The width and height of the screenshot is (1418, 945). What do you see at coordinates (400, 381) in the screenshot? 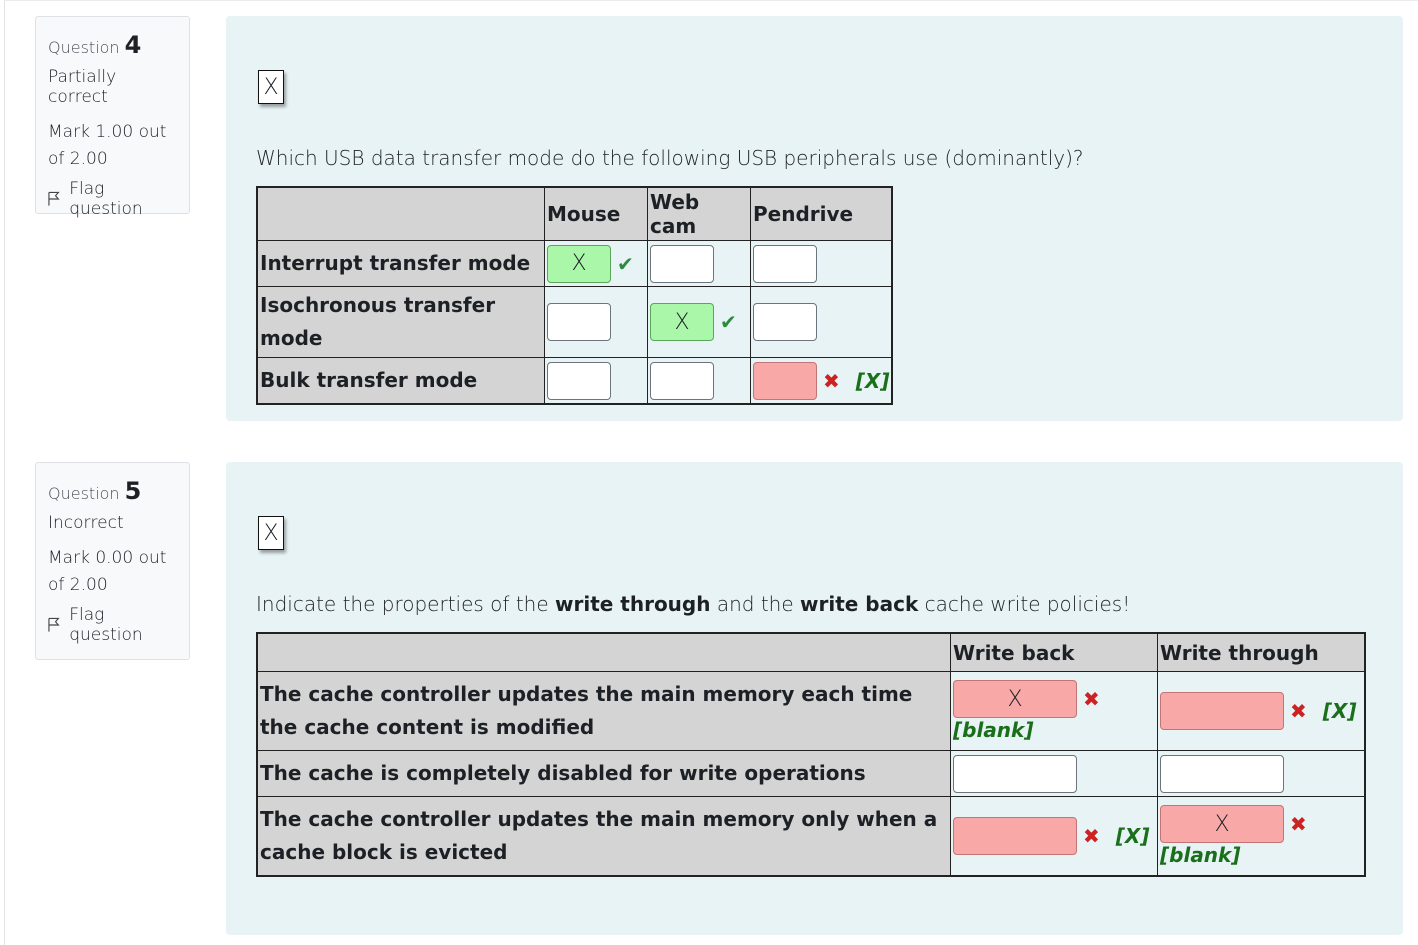
I see `row-label: Bulk transfer mode` at bounding box center [400, 381].